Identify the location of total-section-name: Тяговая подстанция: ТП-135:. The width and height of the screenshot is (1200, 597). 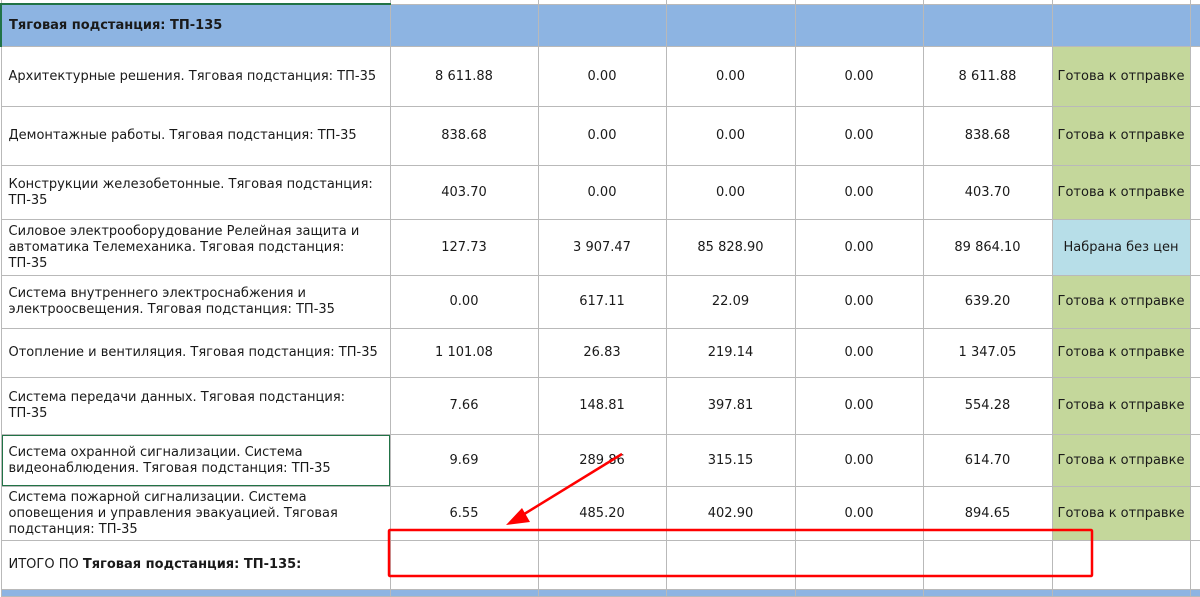
(192, 564).